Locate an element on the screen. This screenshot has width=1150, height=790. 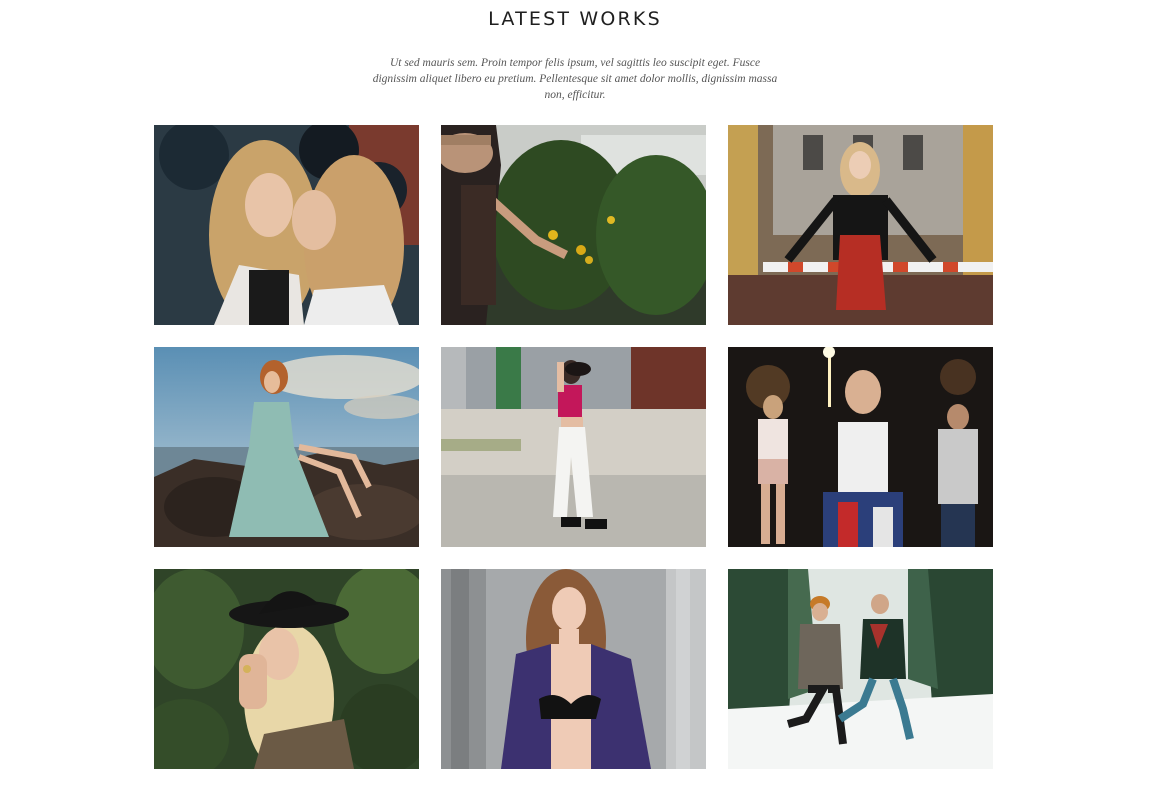
section-title: LATEST WORKS is located at coordinates (575, 19).